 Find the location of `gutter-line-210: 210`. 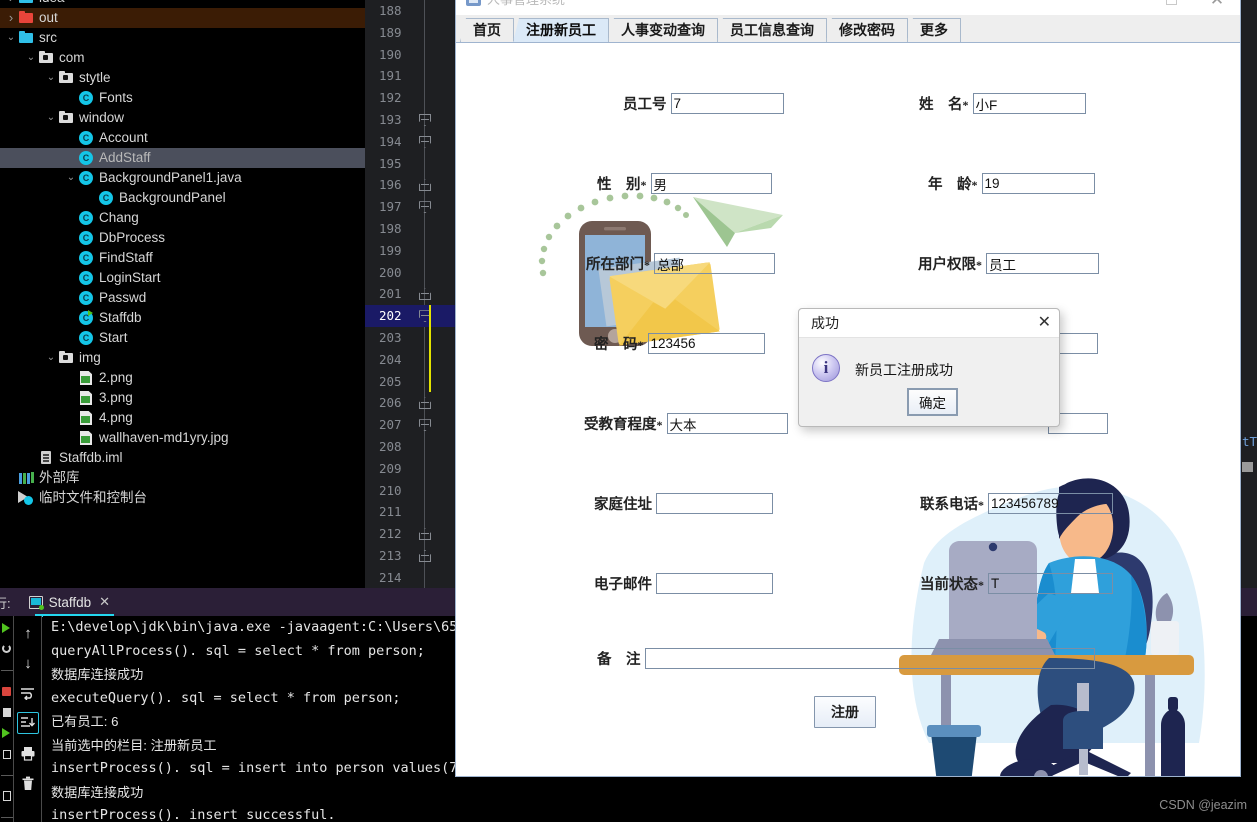

gutter-line-210: 210 is located at coordinates (410, 491).